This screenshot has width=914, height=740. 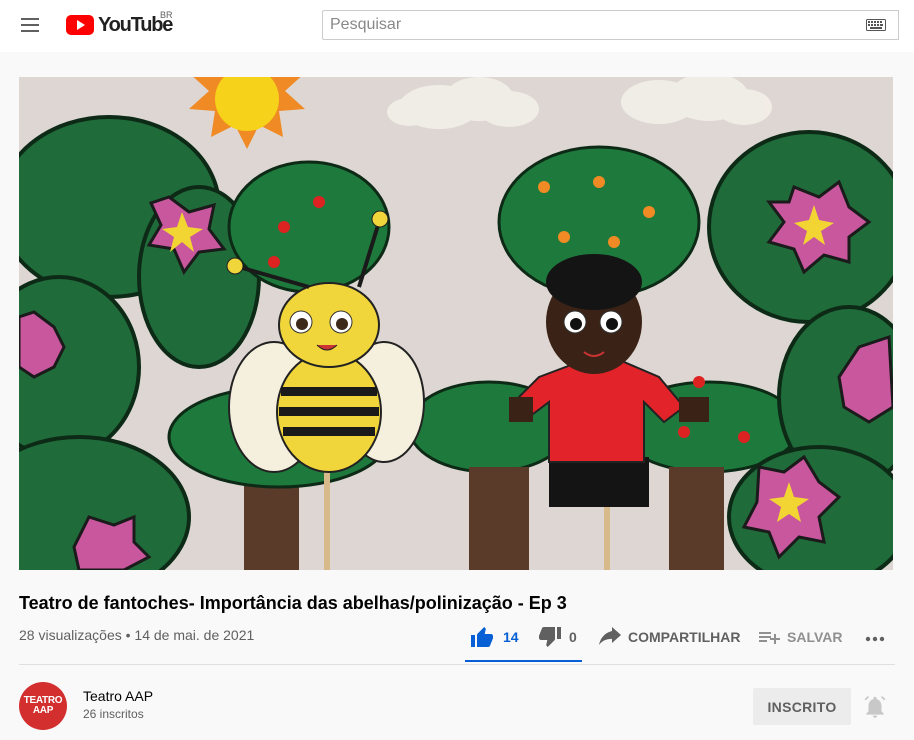 I want to click on masthead: YouTube BR, so click(x=457, y=26).